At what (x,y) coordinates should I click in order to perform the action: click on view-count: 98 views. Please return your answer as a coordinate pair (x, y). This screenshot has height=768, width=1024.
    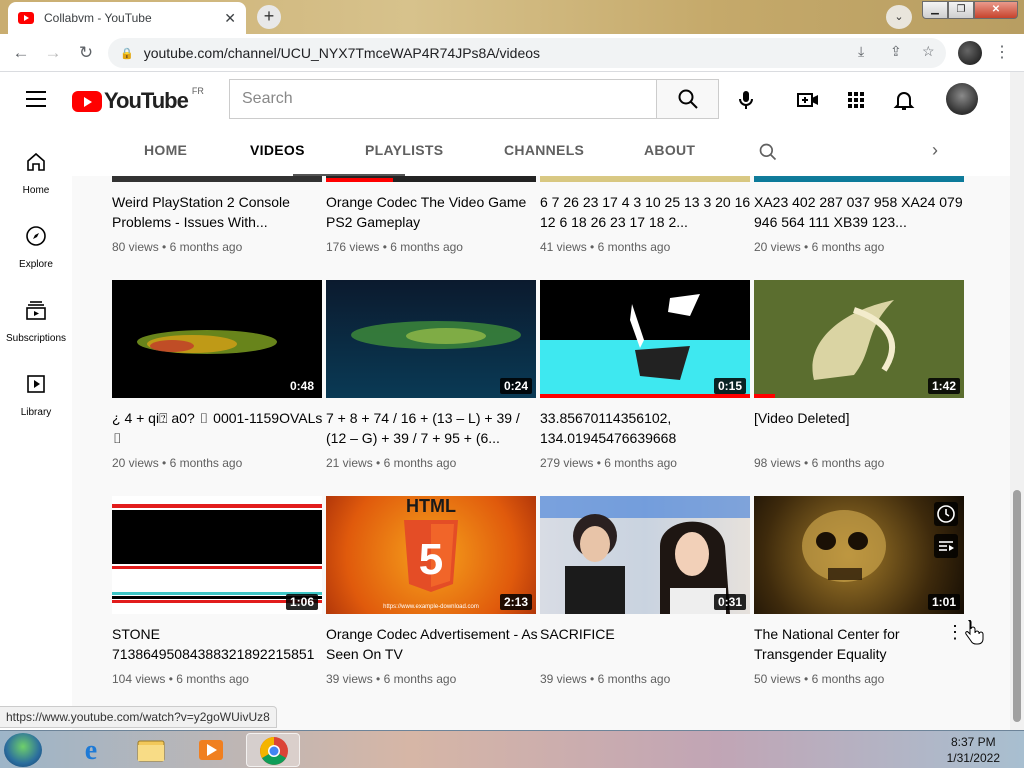
    Looking at the image, I should click on (777, 463).